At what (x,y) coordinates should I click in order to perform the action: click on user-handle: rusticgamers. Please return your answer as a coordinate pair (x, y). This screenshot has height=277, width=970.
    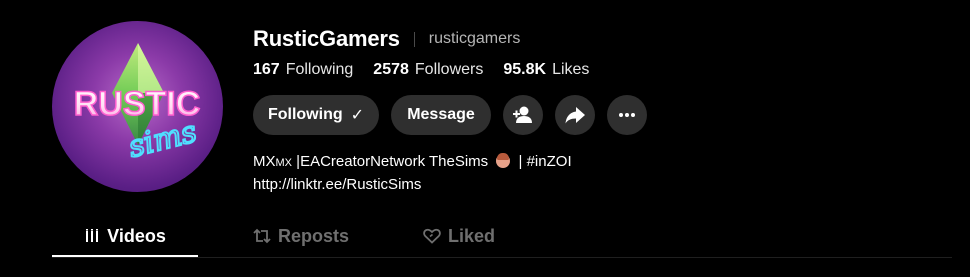
    Looking at the image, I should click on (474, 38).